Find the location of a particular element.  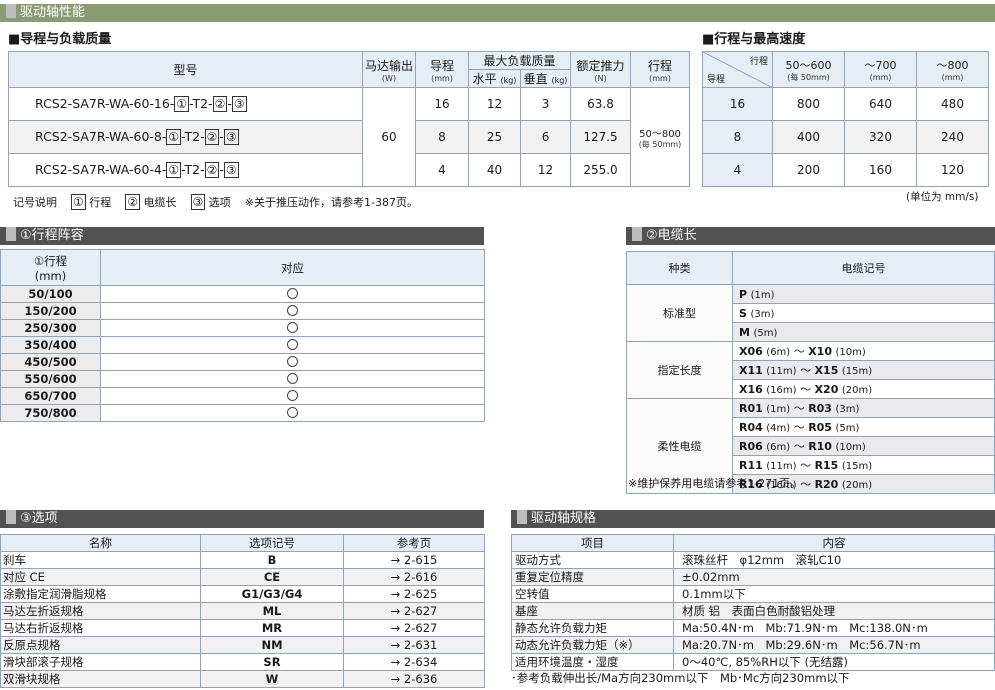

header-max-load: 最大负载质量 is located at coordinates (519, 60).